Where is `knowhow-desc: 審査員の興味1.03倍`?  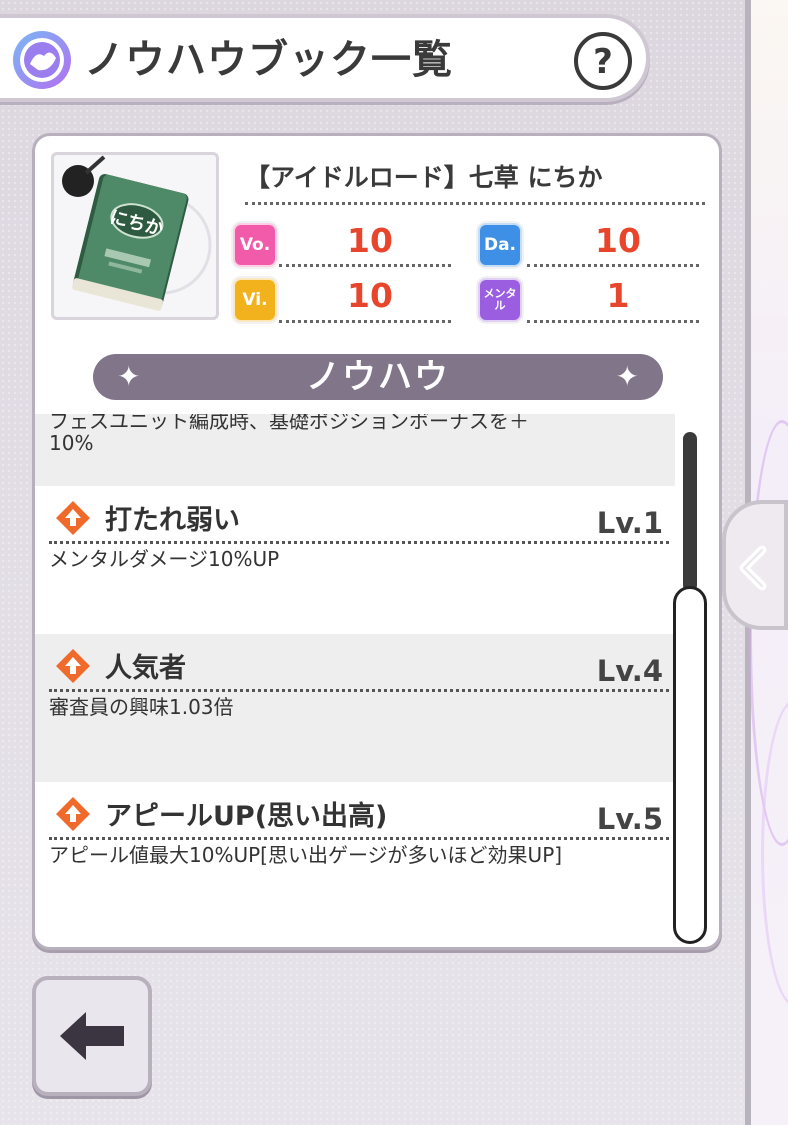
knowhow-desc: 審査員の興味1.03倍 is located at coordinates (141, 707).